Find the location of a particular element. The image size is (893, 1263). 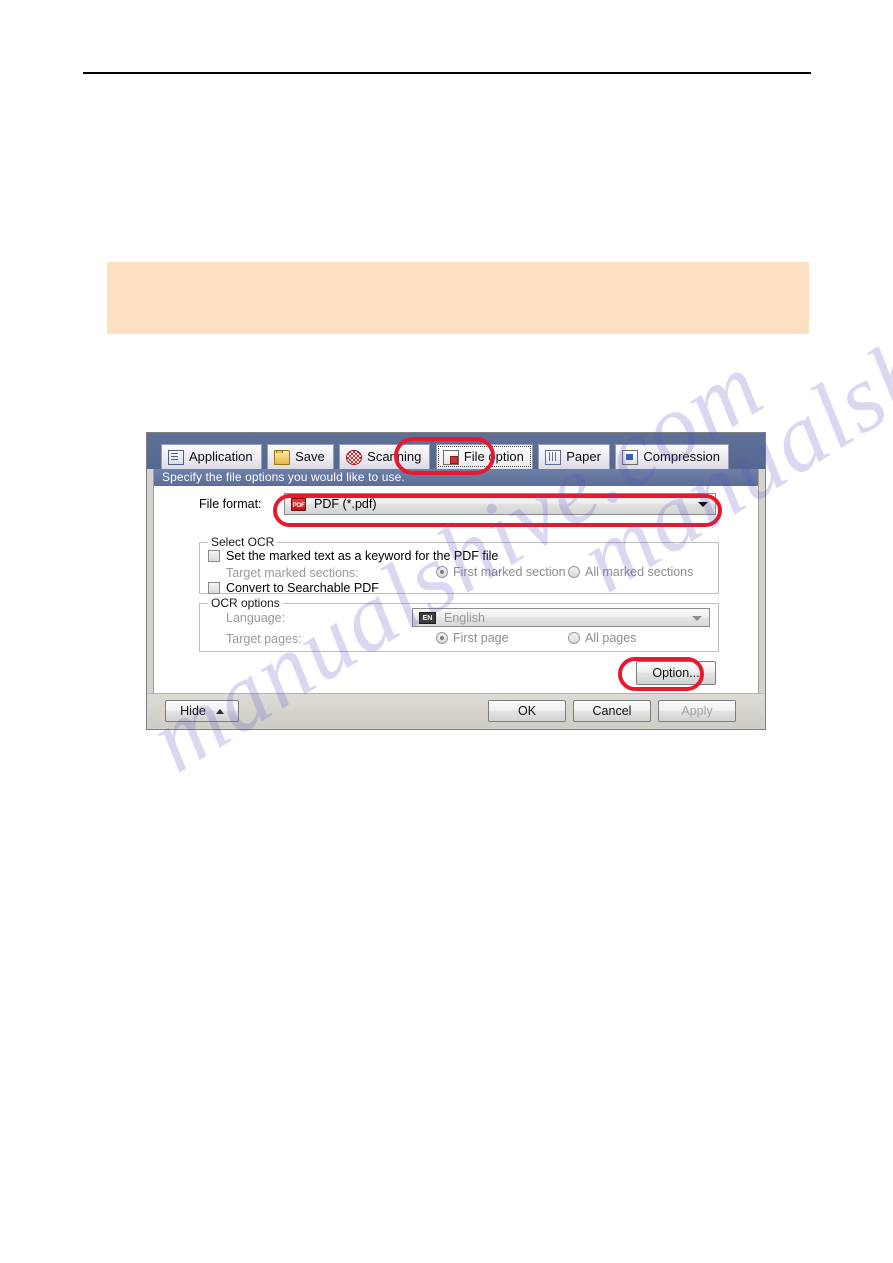

radio-all-marked-sections: All marked sections is located at coordinates (630, 572).